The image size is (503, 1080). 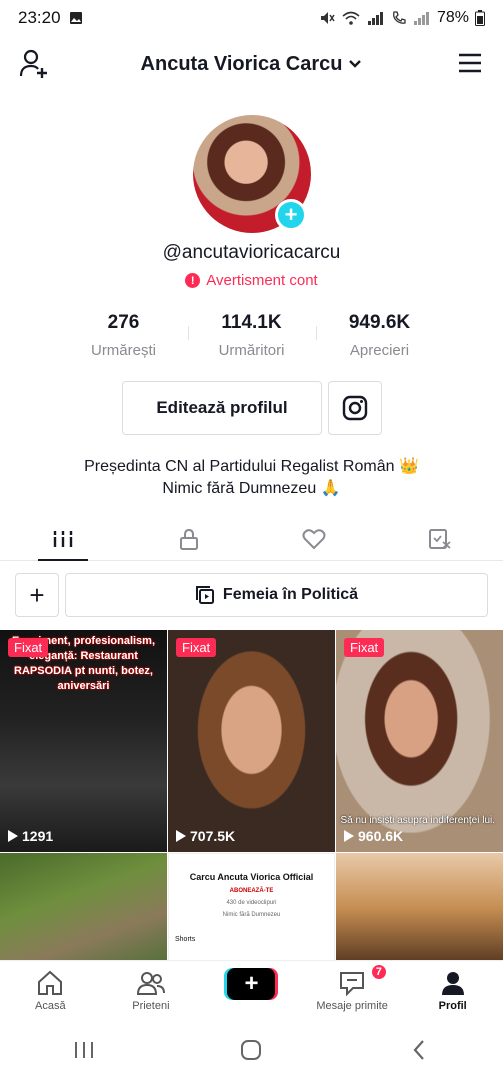 What do you see at coordinates (39, 17) in the screenshot?
I see `status-time: 23:20` at bounding box center [39, 17].